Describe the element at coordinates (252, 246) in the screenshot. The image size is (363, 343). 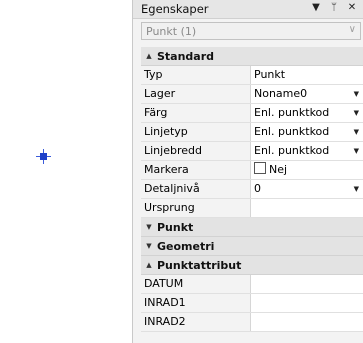
I see `category-geometri: ▼ Geometri` at that location.